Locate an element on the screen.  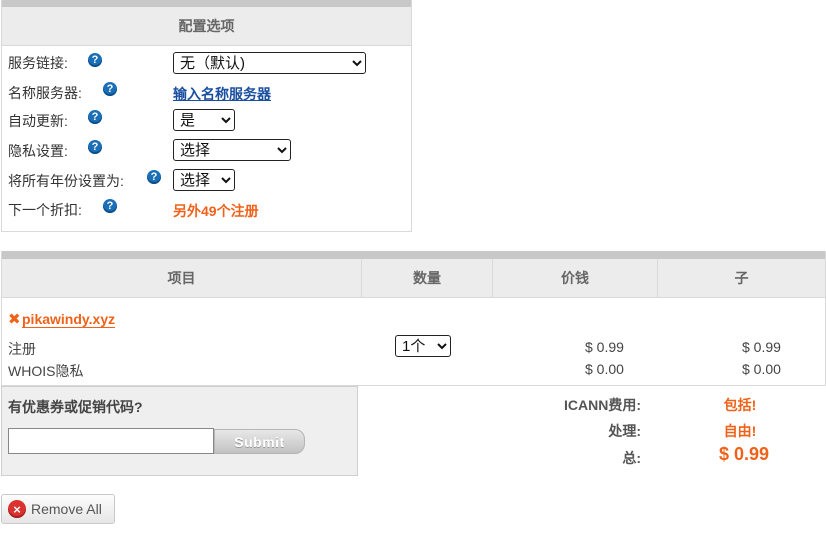
nameservers-label: 名称服务器: is located at coordinates (45, 93).